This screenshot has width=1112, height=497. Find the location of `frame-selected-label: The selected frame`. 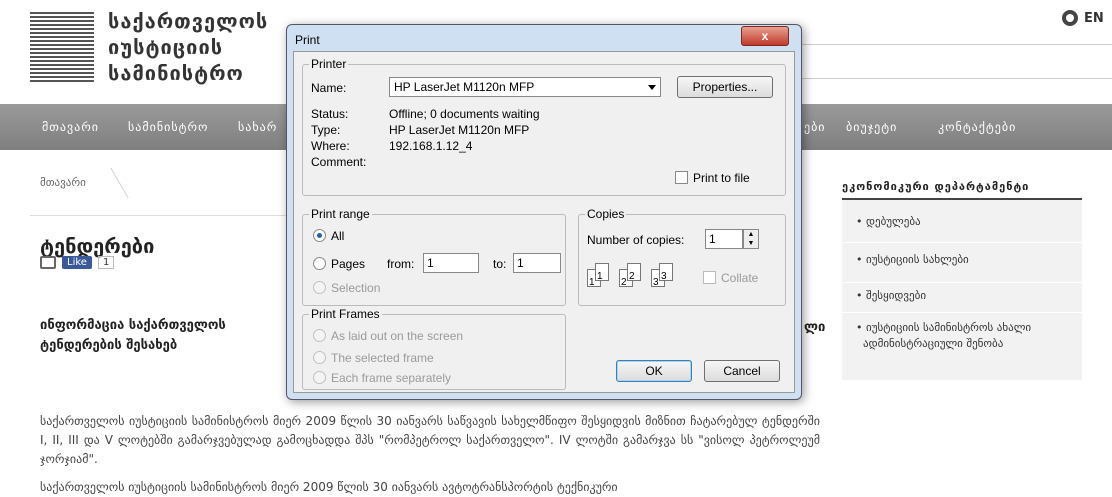

frame-selected-label: The selected frame is located at coordinates (382, 358).